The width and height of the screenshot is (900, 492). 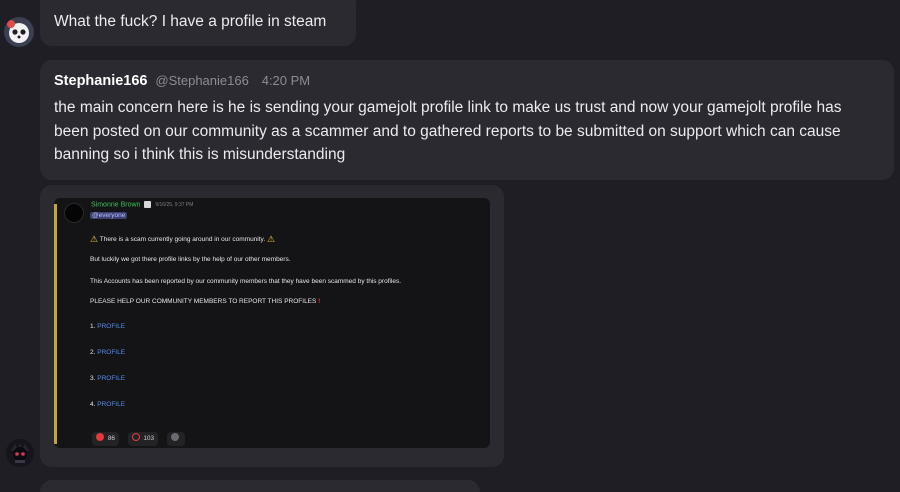 I want to click on reaction-angry: 86, so click(x=106, y=439).